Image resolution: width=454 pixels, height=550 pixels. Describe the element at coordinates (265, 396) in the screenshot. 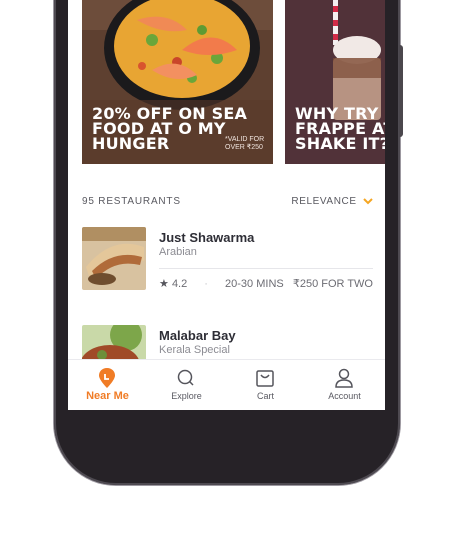

I see `tab-label: Cart` at that location.